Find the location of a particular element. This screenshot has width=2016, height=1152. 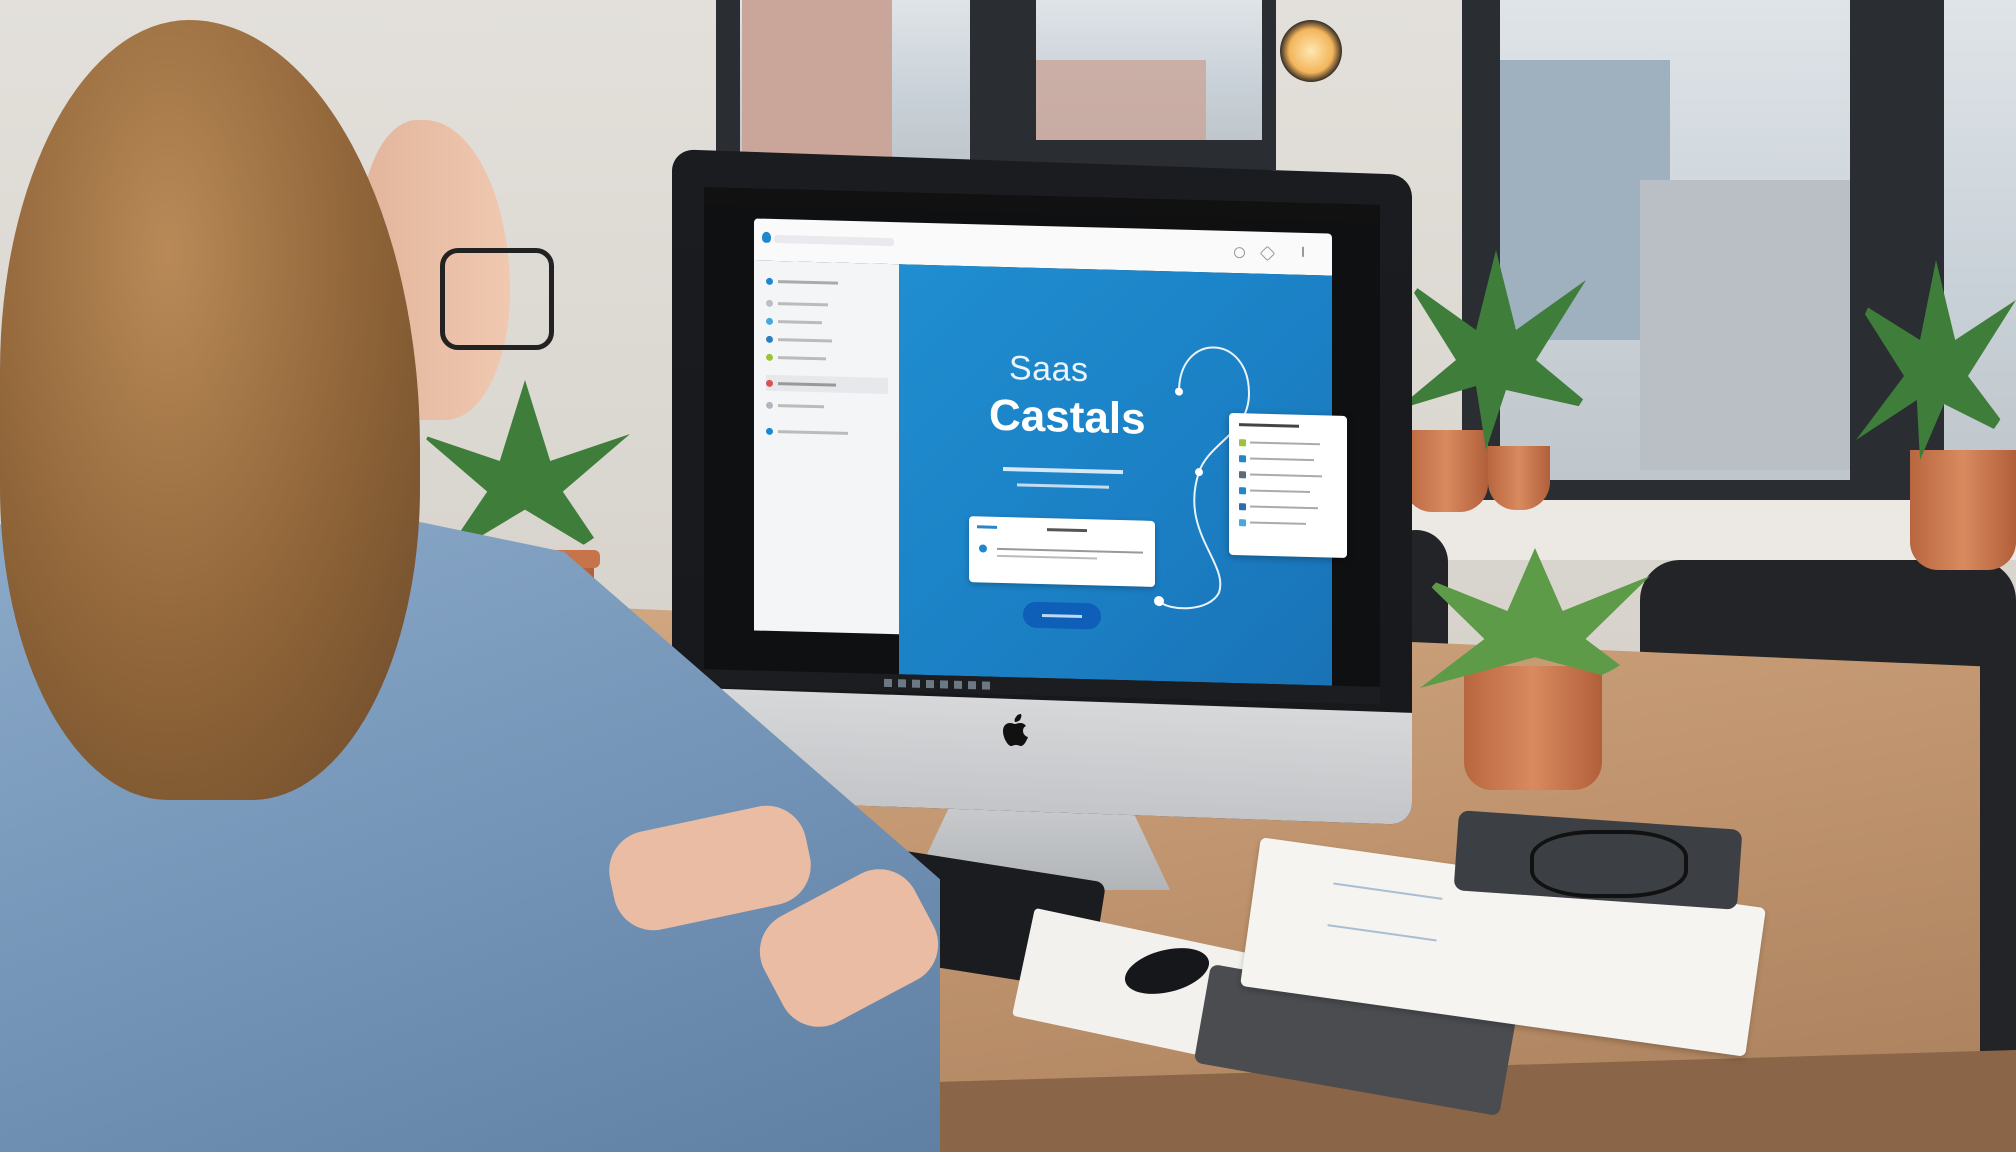

panel-title is located at coordinates (1269, 425).